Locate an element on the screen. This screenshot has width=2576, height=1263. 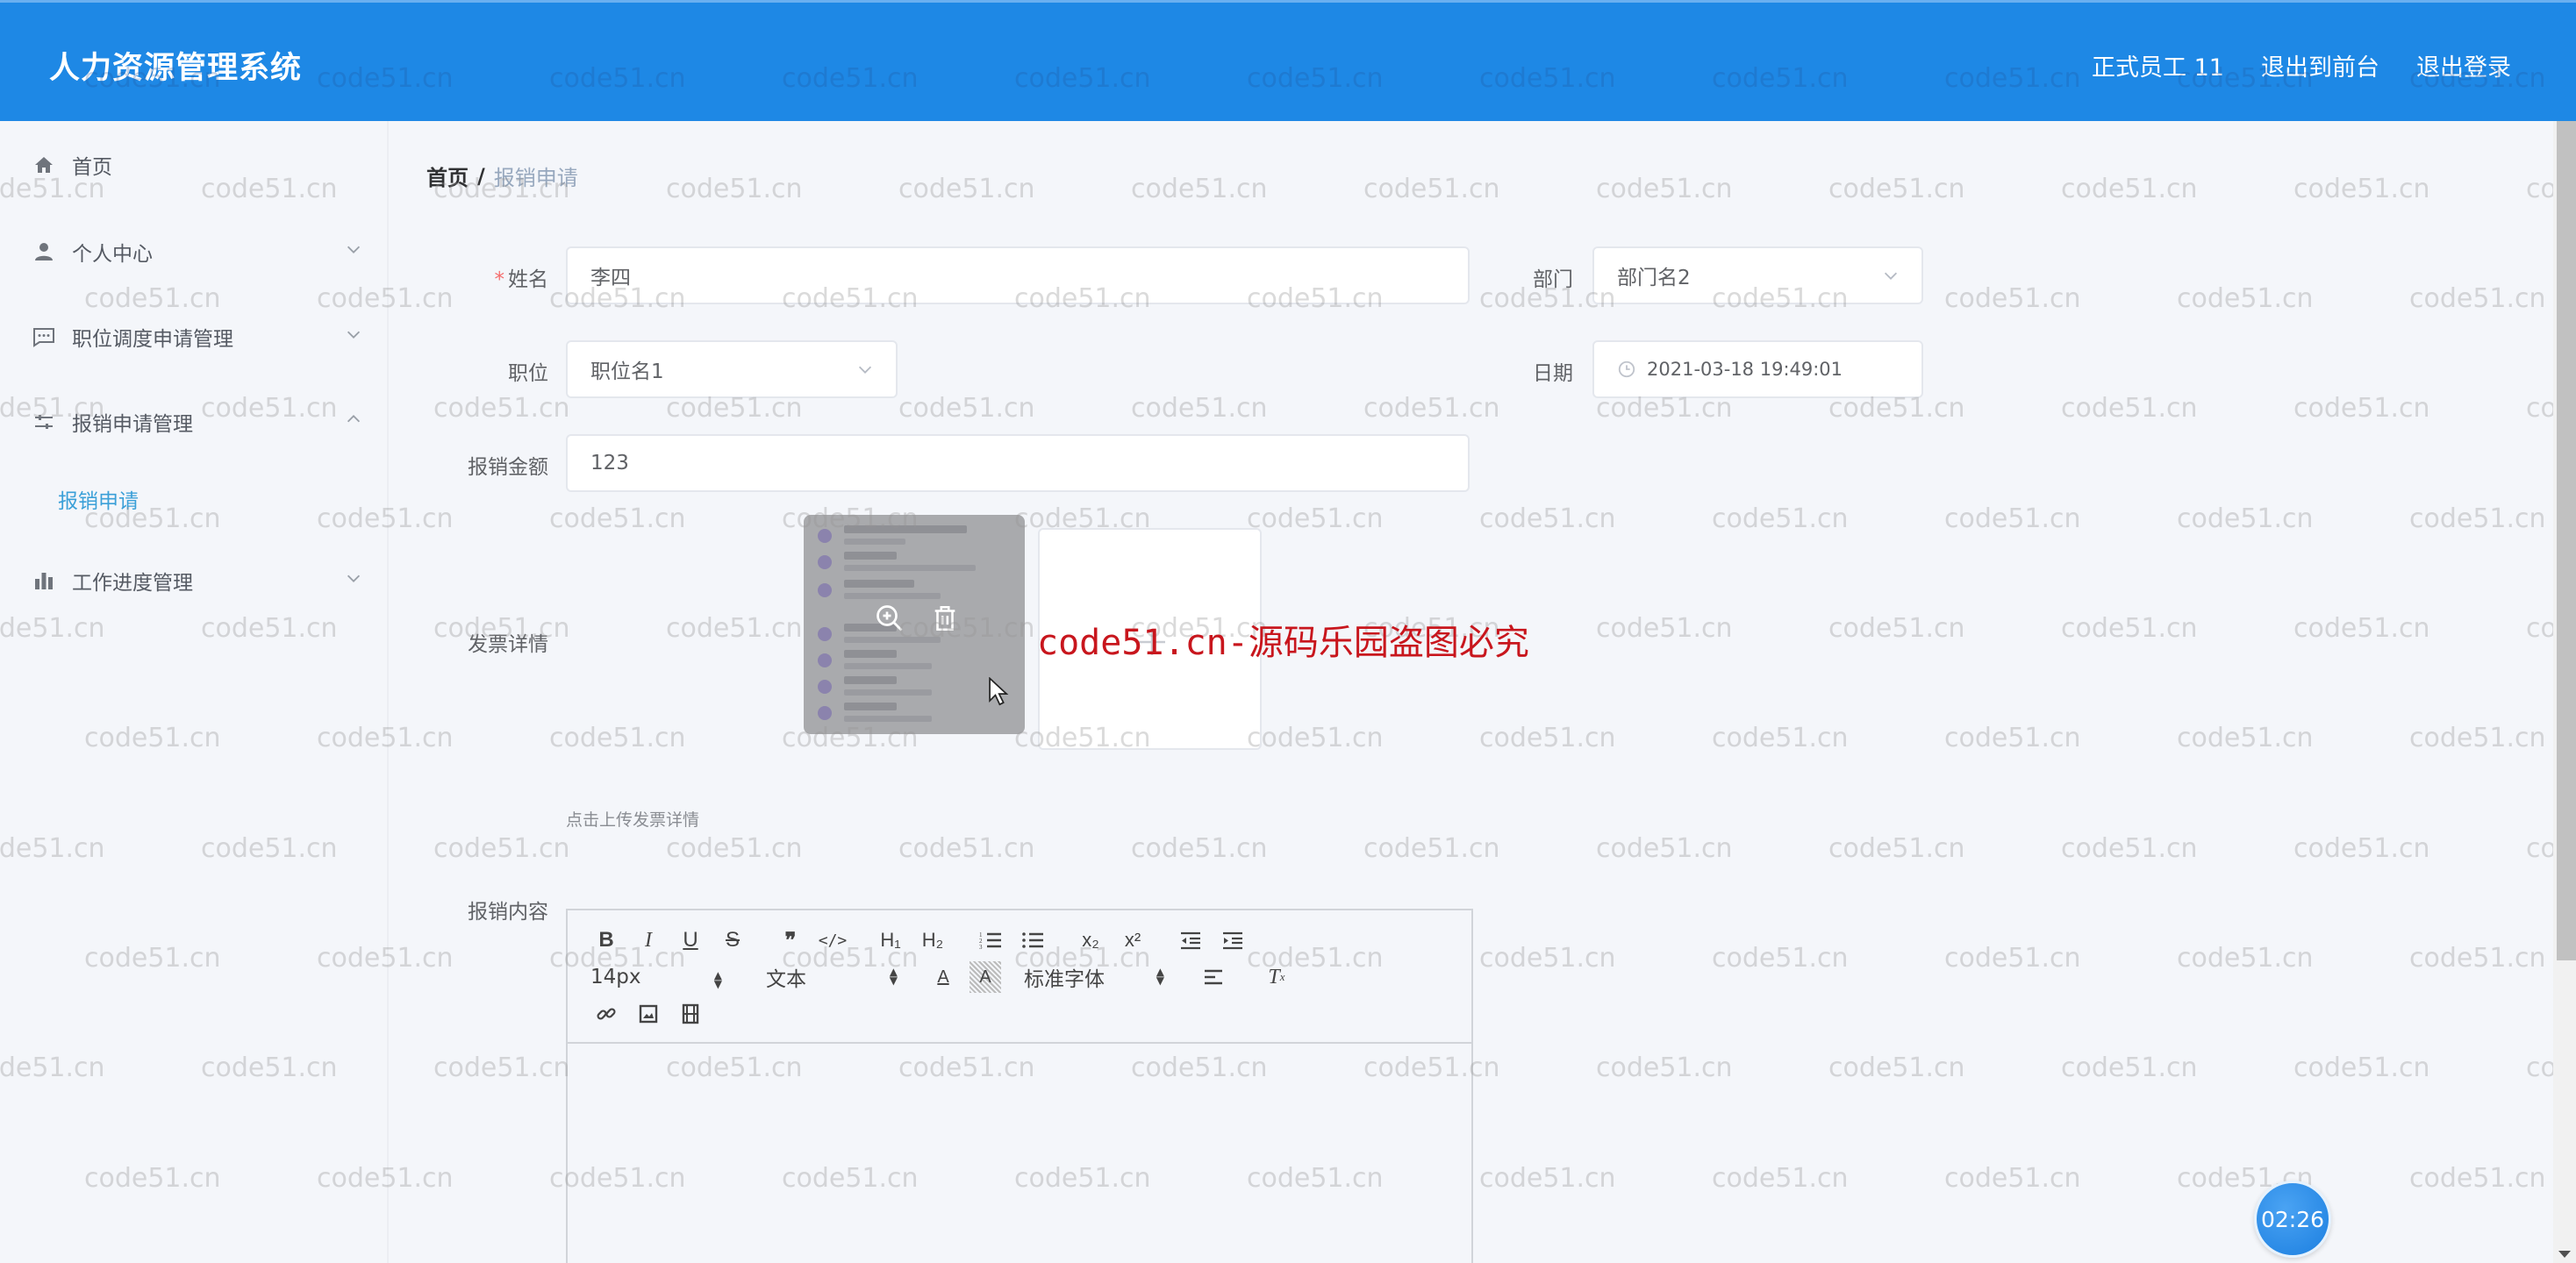
invoice-thumbnail is located at coordinates (914, 624).